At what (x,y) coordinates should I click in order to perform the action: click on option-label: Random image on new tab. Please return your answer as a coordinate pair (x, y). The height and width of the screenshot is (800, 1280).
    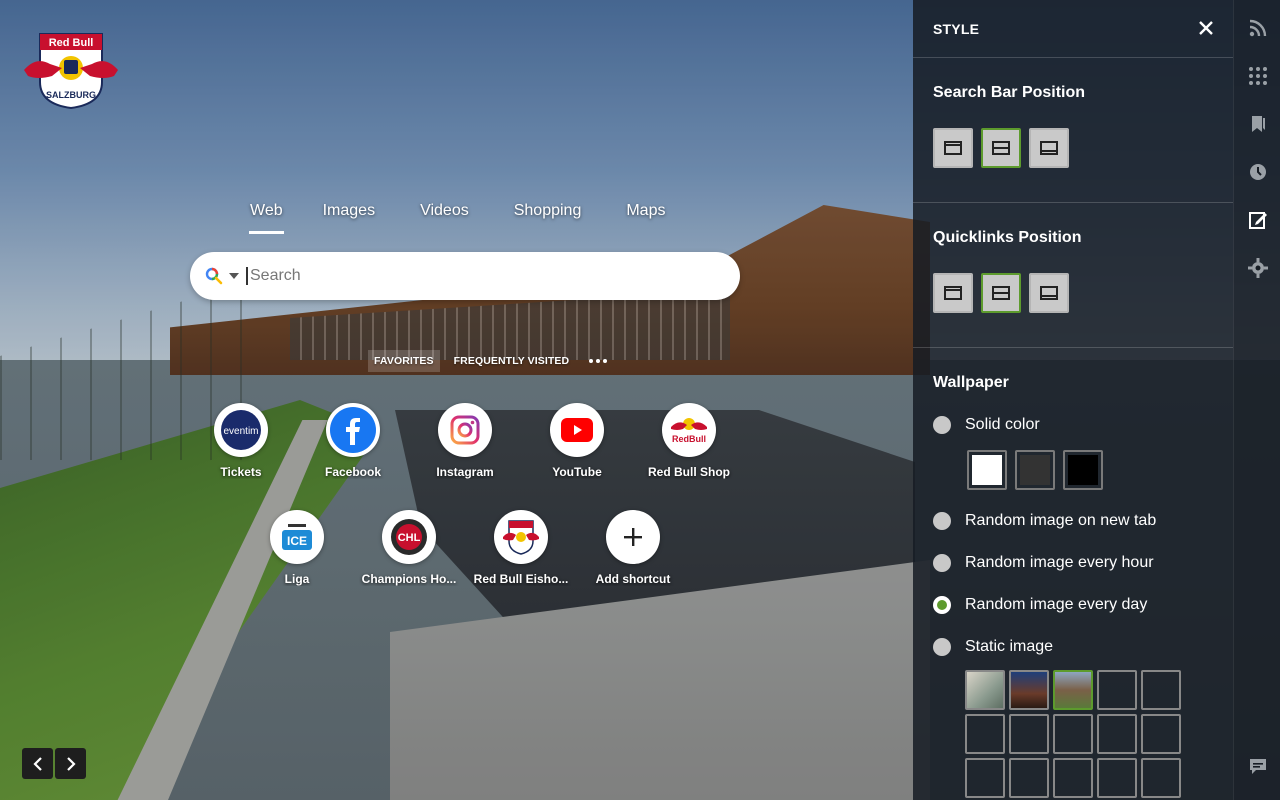
    Looking at the image, I should click on (1061, 520).